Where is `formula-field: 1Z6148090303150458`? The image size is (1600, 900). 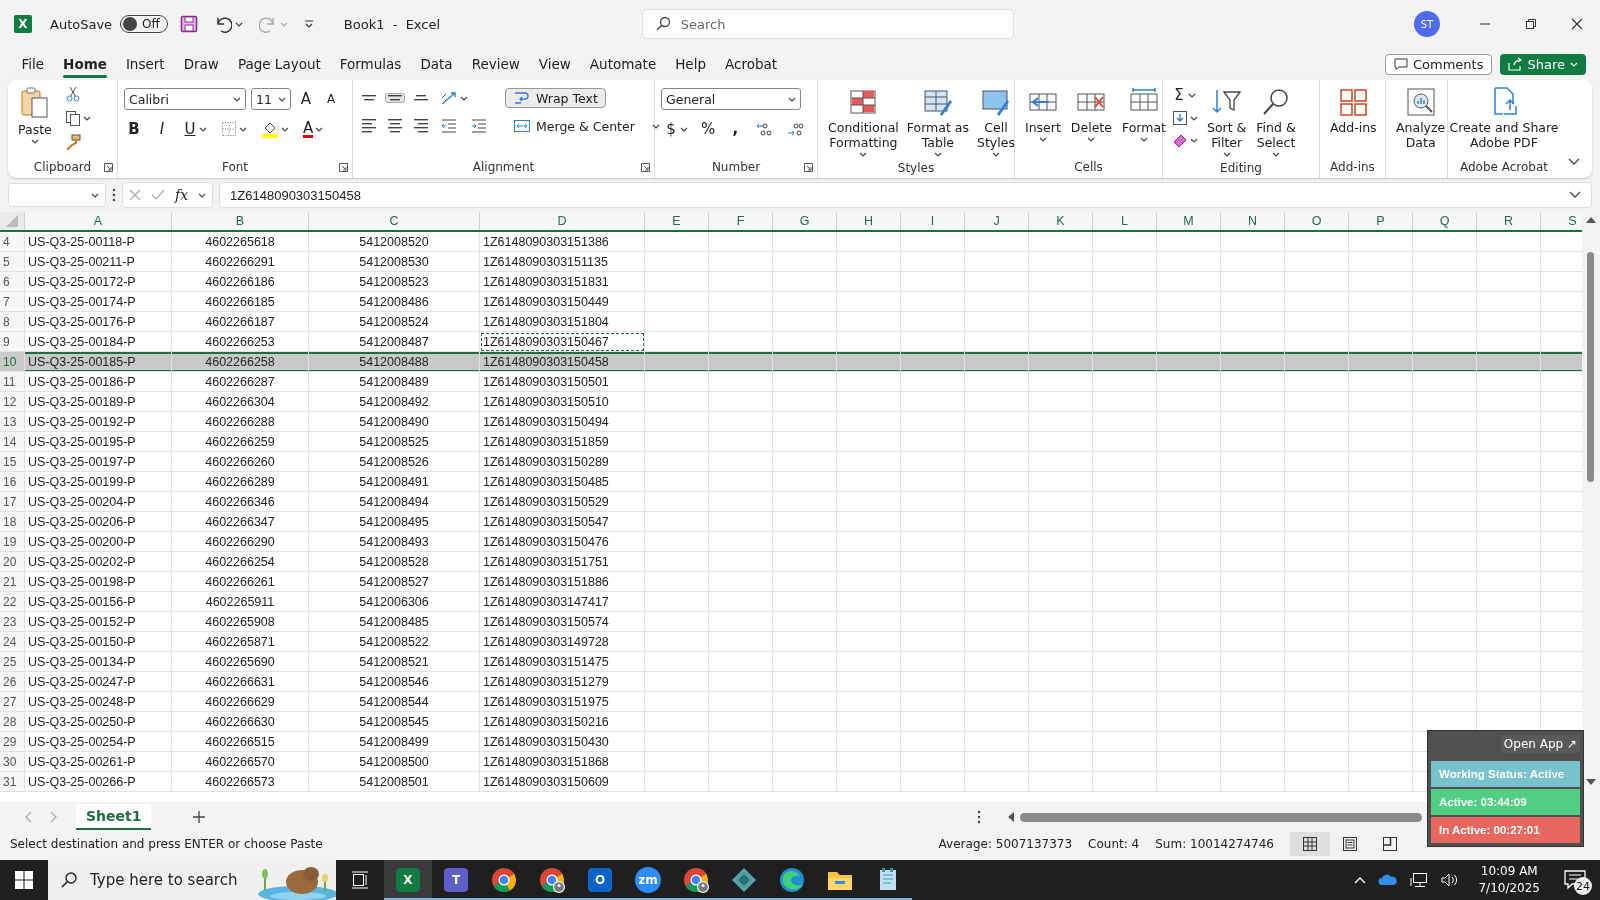
formula-field: 1Z6148090303150458 is located at coordinates (905, 195).